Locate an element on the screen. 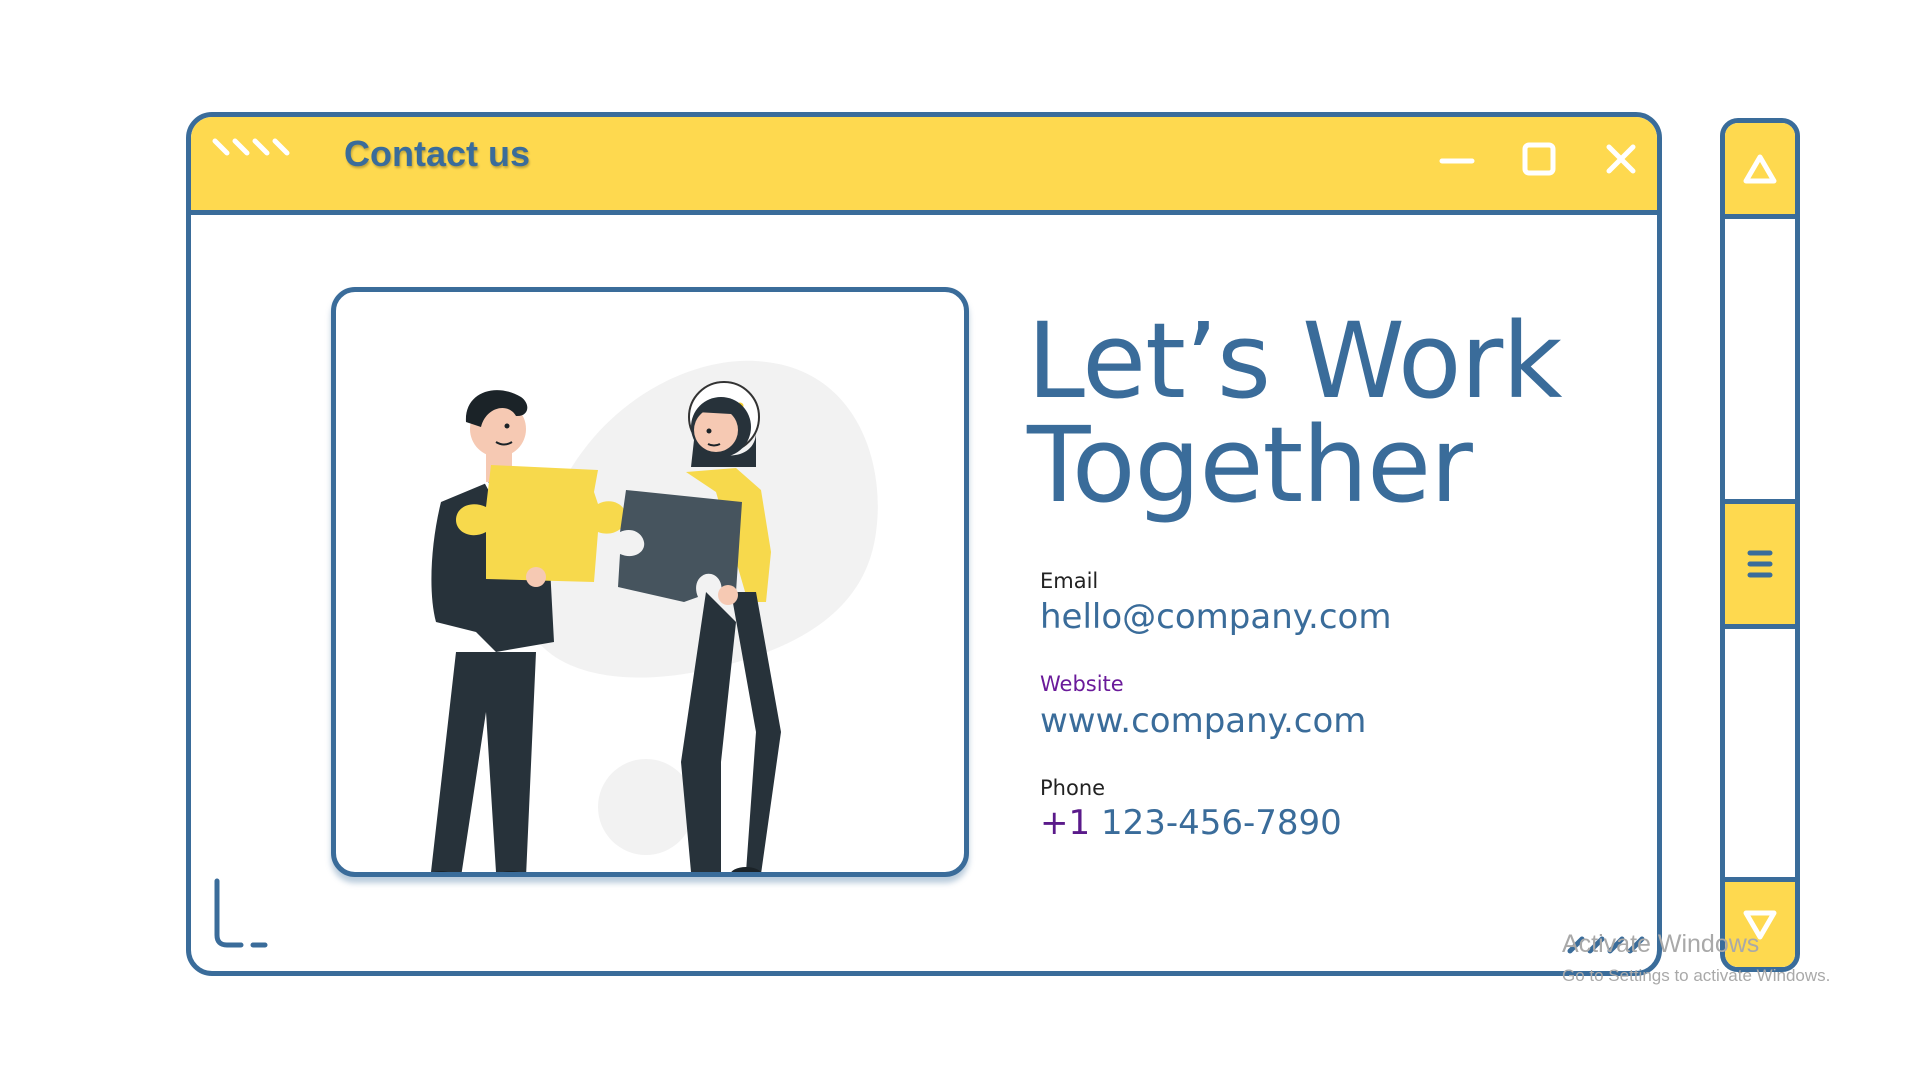  triangle-up-icon is located at coordinates (1760, 168).